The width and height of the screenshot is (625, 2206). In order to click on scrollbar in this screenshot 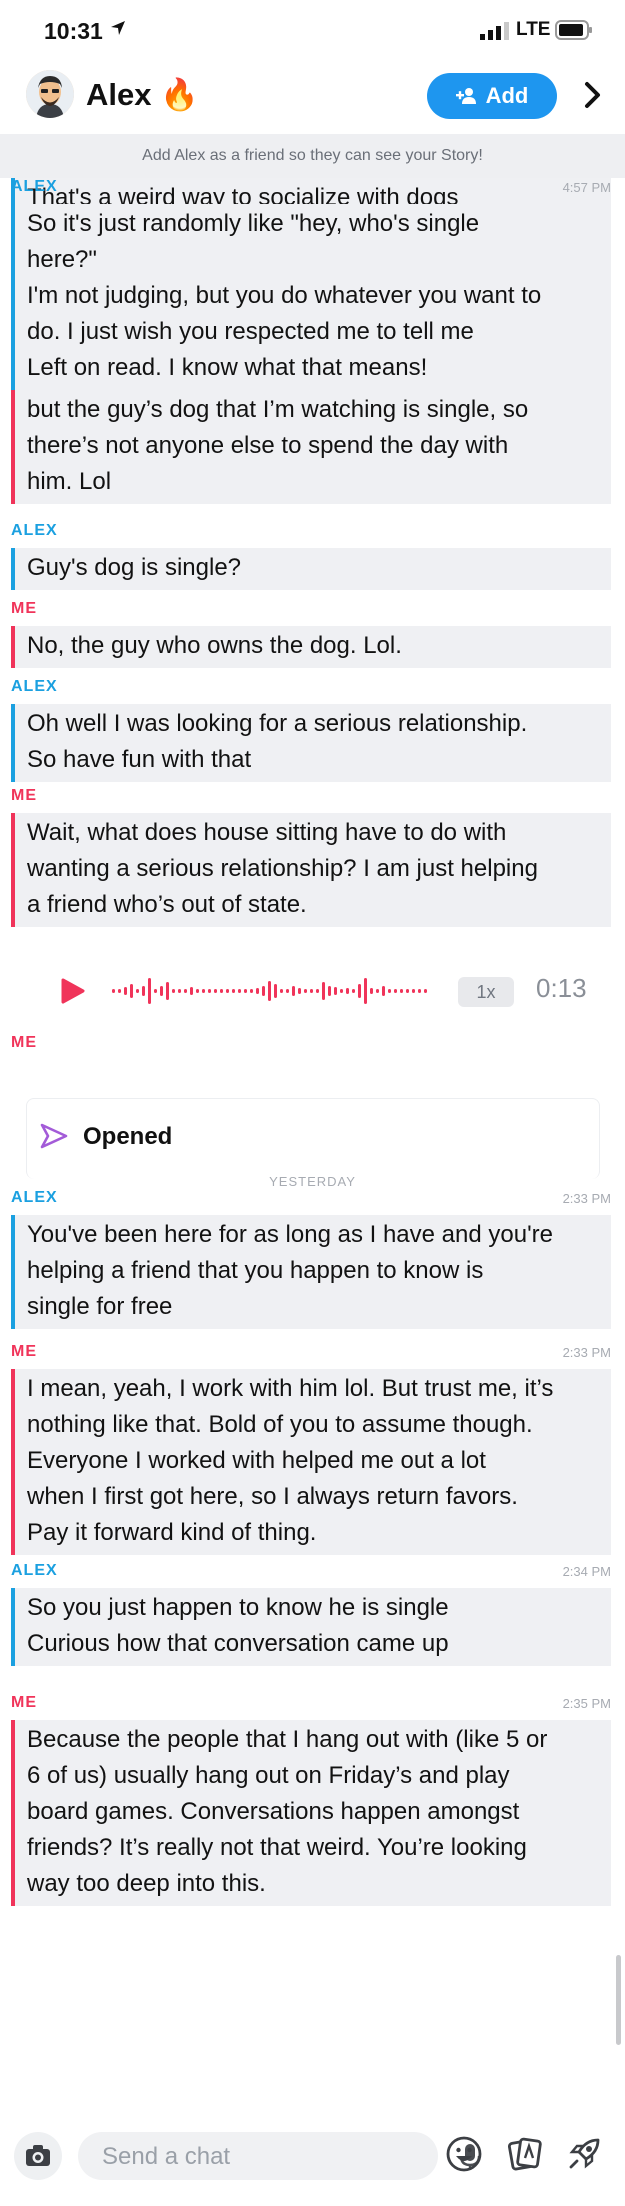, I will do `click(618, 2000)`.